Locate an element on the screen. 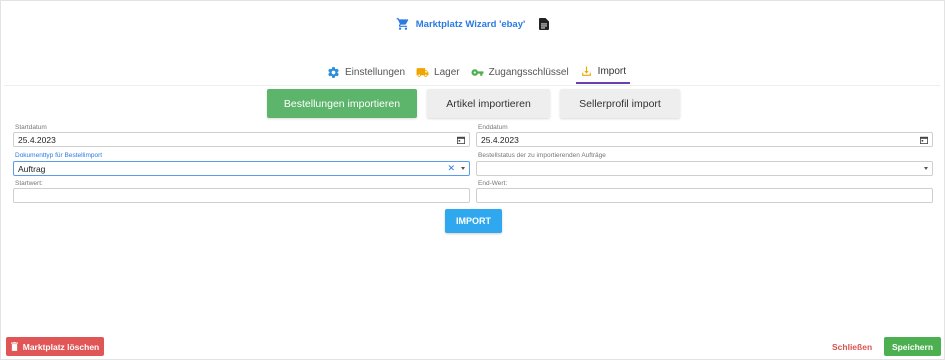  close-button: Schließen is located at coordinates (852, 347).